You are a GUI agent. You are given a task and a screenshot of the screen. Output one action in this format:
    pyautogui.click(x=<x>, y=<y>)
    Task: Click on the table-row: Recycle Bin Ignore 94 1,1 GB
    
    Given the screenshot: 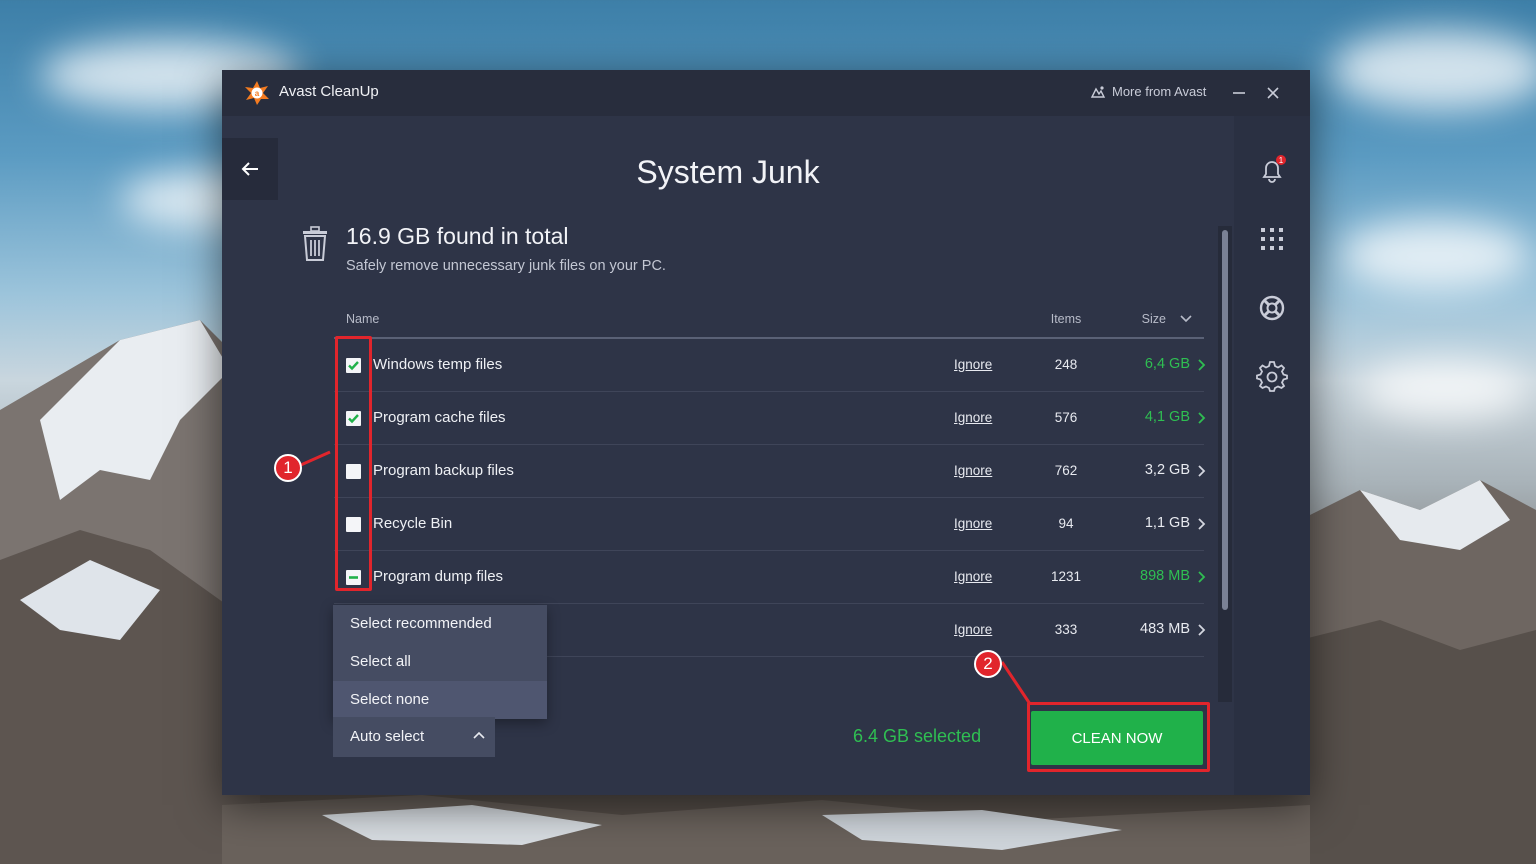 What is the action you would take?
    pyautogui.click(x=770, y=524)
    